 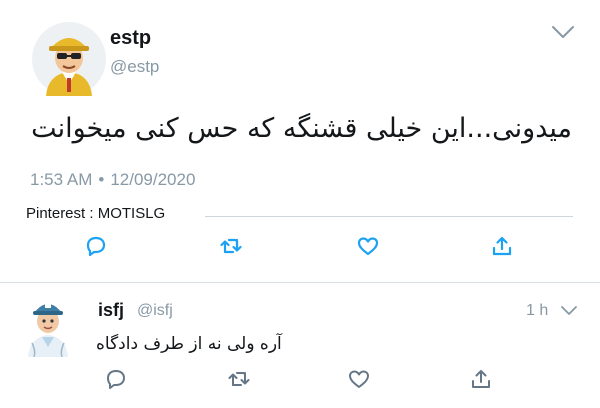 I want to click on tweet-timestamp: 1:53 AM • 12/09/2020, so click(x=112, y=180).